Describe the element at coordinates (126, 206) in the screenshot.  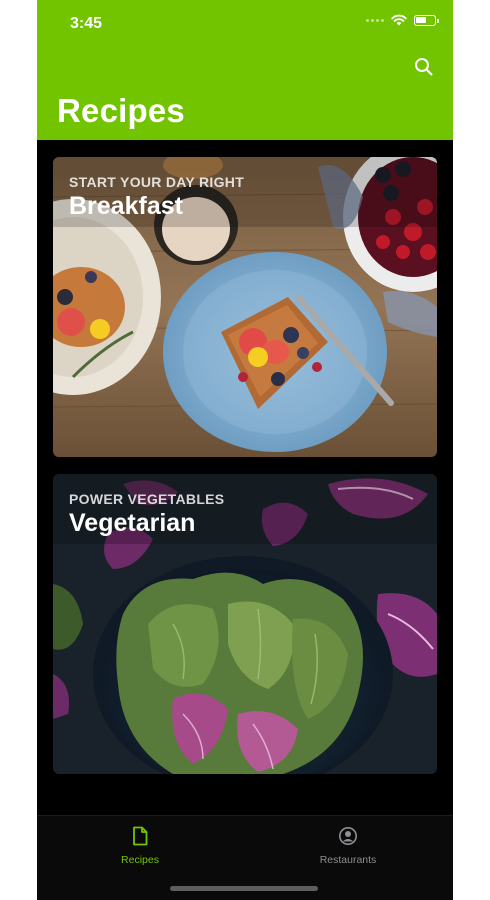
I see `card-title: Breakfast` at that location.